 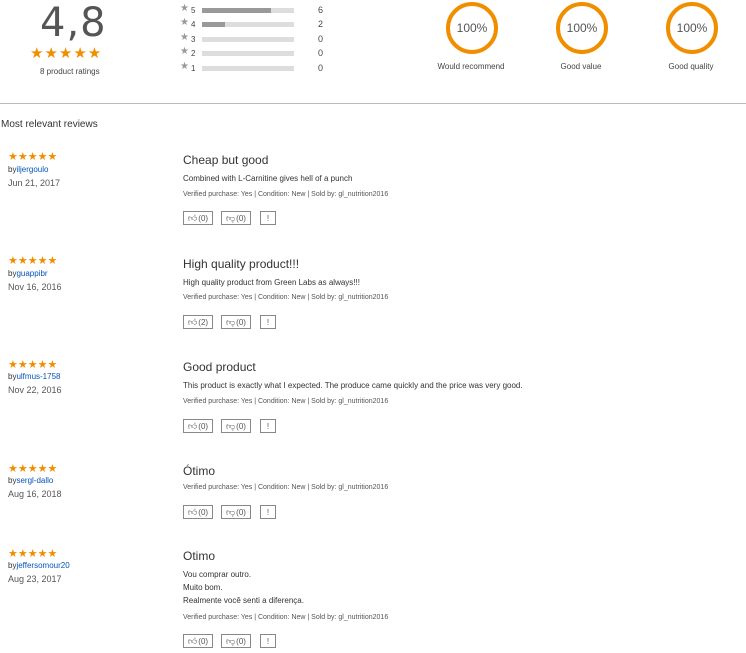 What do you see at coordinates (219, 367) in the screenshot?
I see `review-title: Good product` at bounding box center [219, 367].